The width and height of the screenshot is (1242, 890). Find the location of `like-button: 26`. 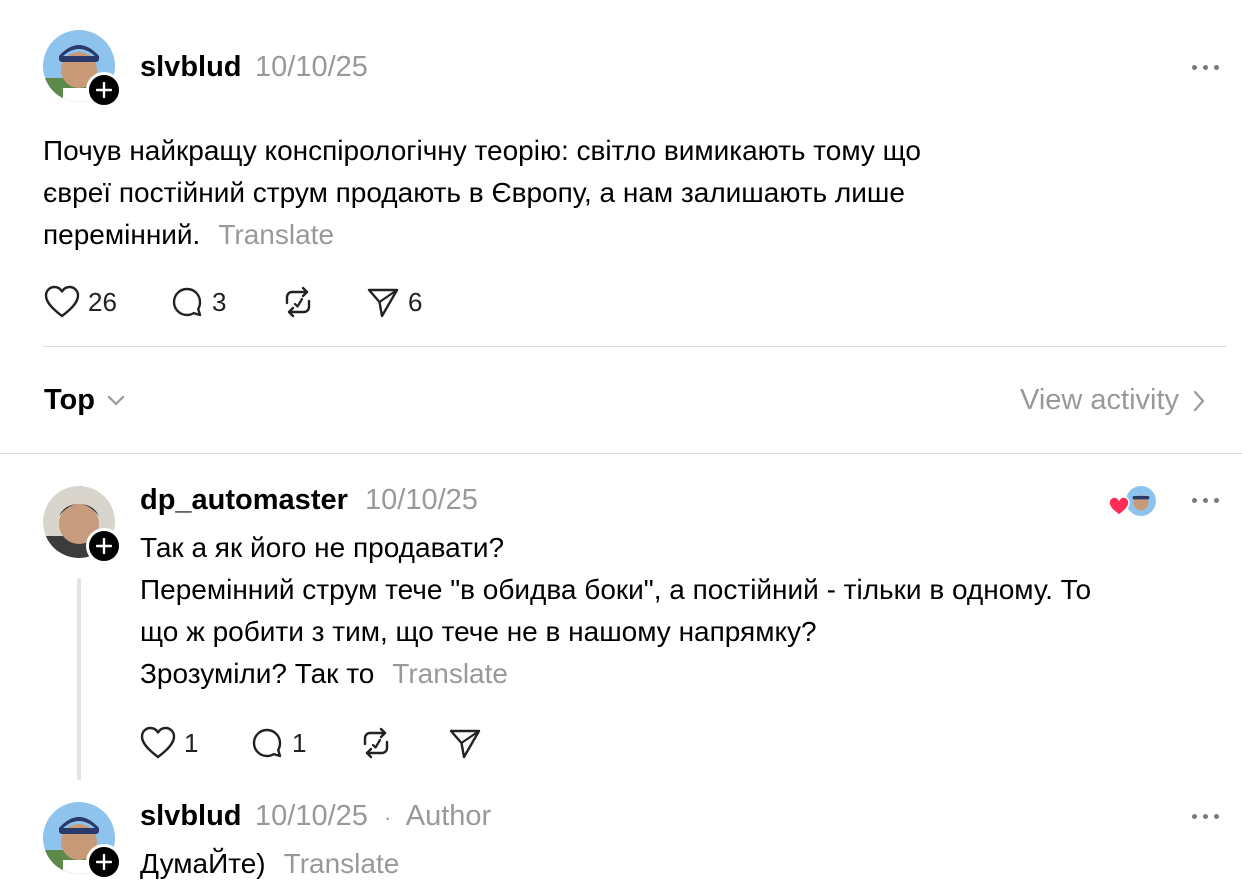

like-button: 26 is located at coordinates (80, 302).